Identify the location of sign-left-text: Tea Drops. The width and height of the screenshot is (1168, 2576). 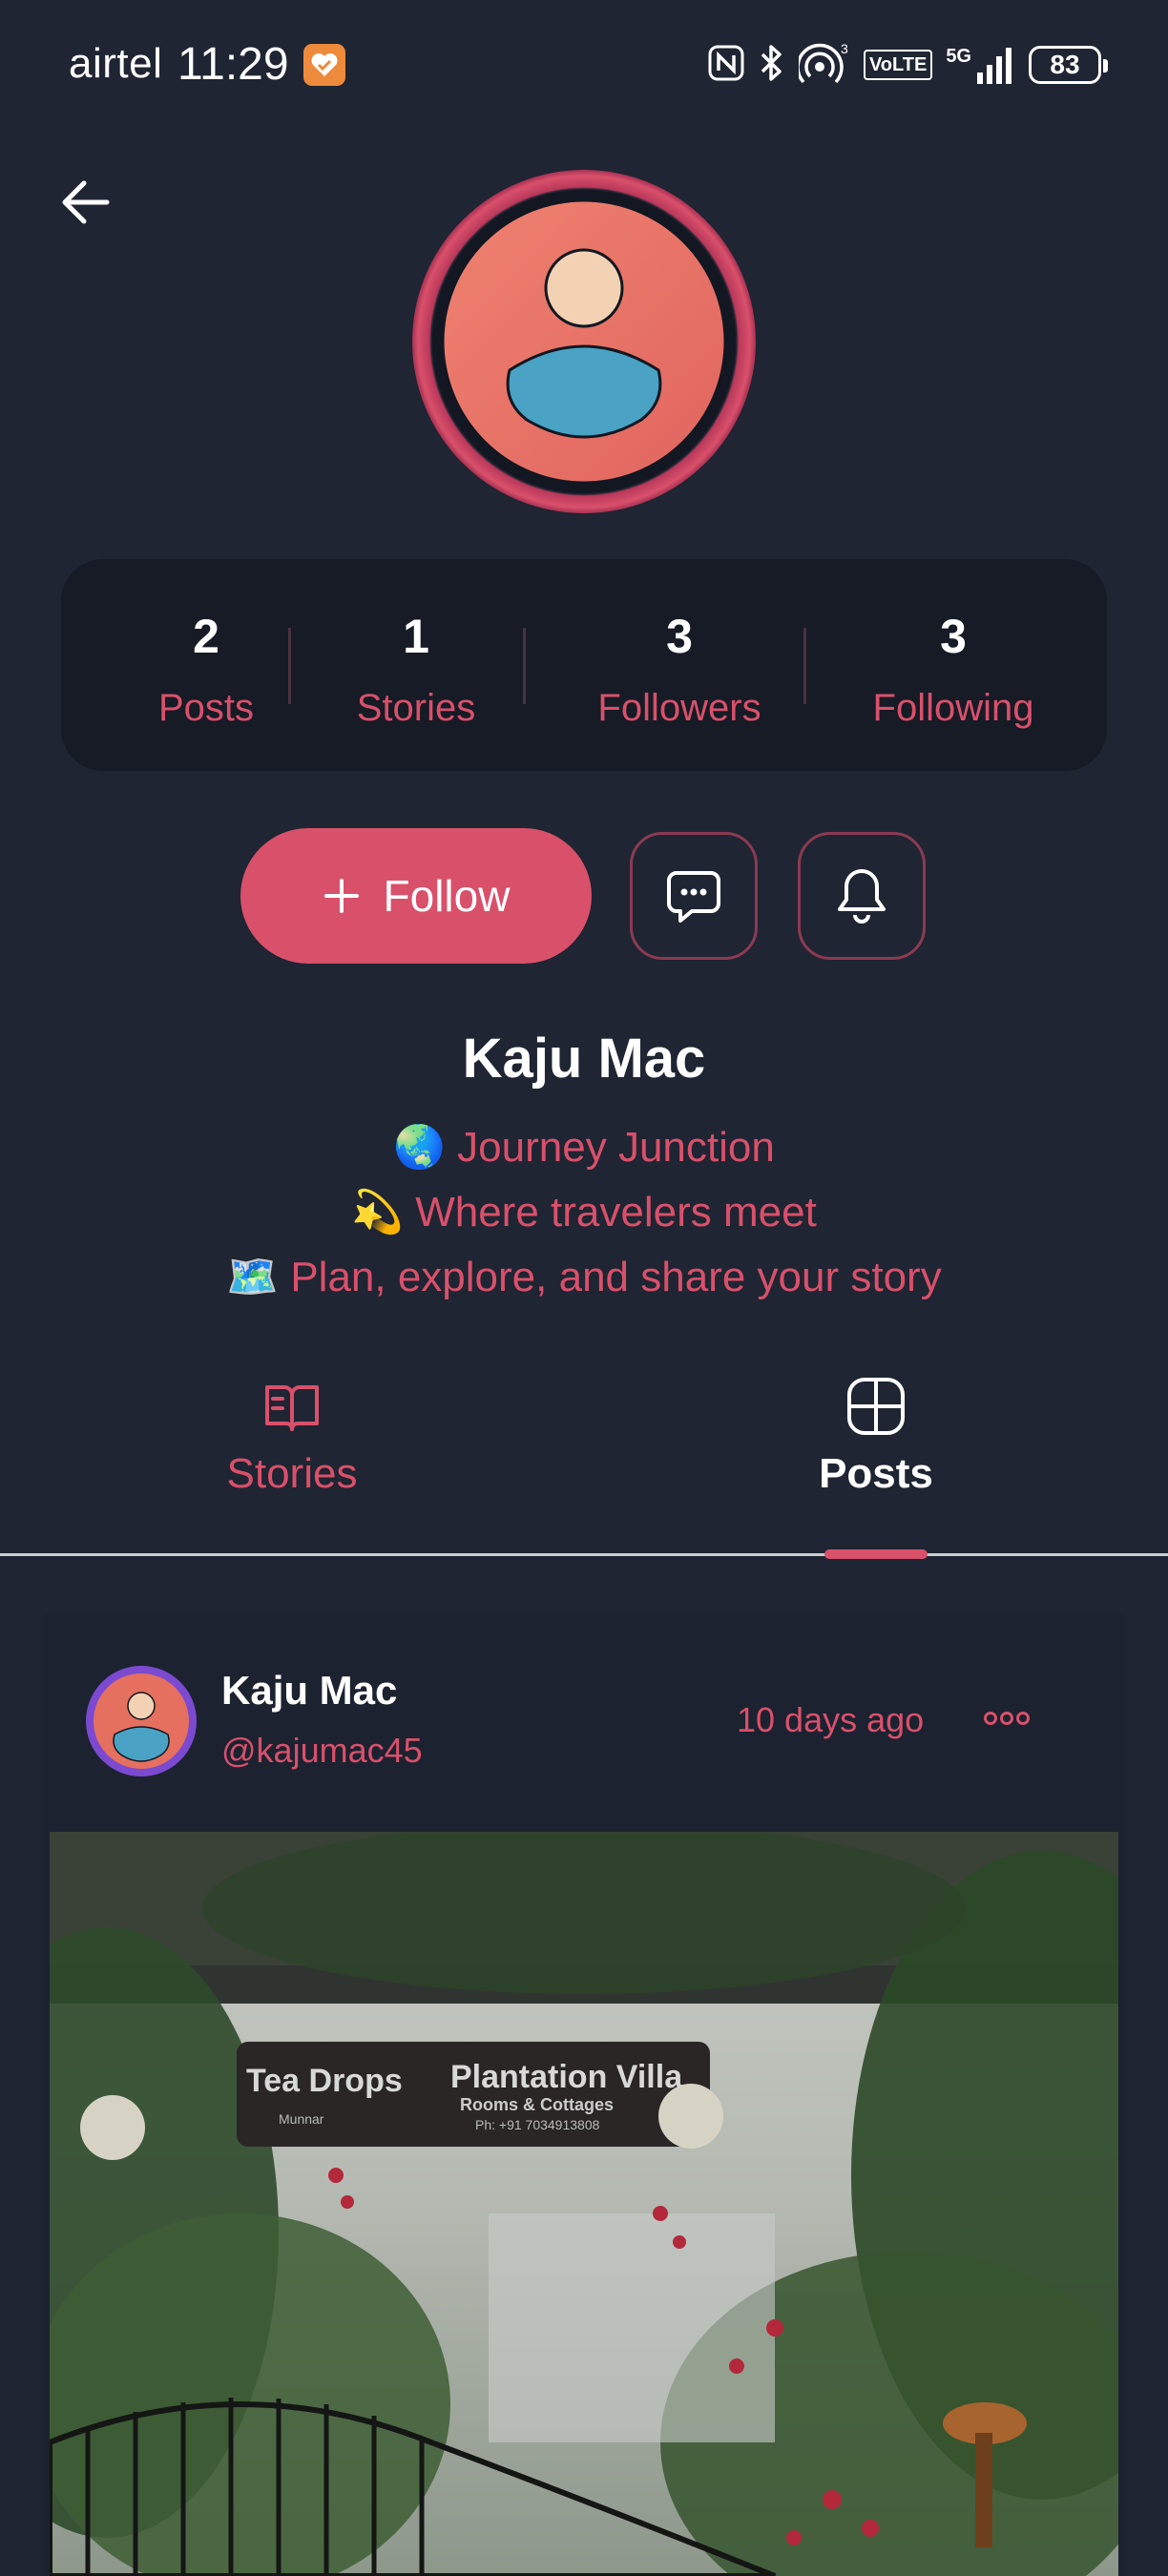
(324, 2081).